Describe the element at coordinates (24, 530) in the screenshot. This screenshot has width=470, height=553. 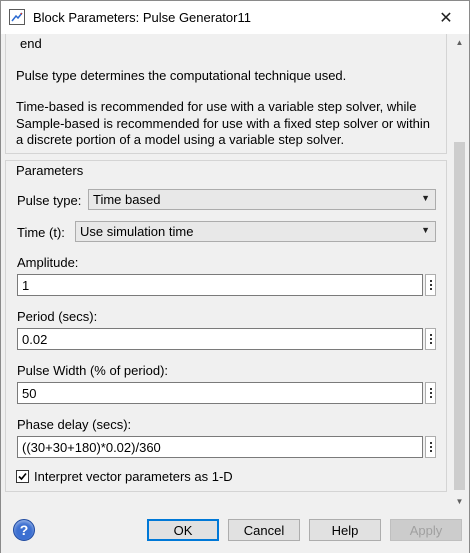
I see `question-circle-icon: ?` at that location.